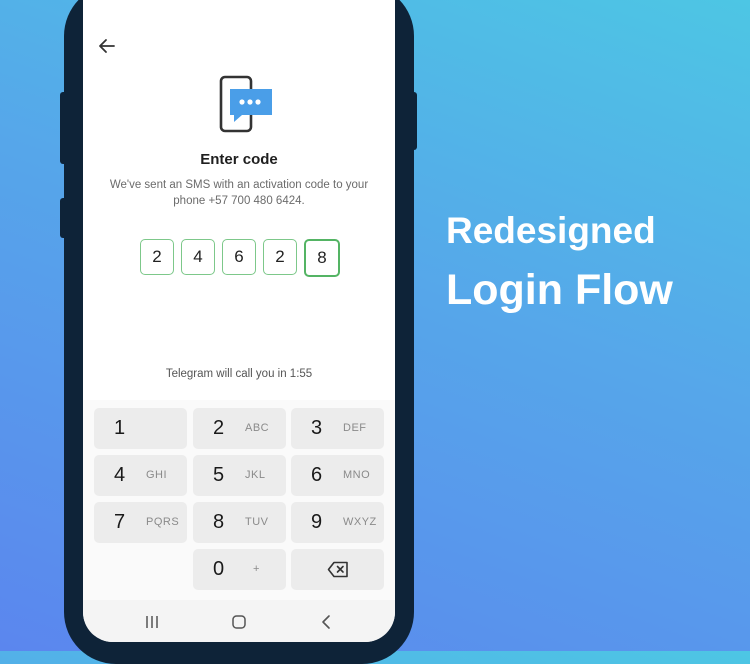  Describe the element at coordinates (140, 475) in the screenshot. I see `key-4: 4 GHI` at that location.